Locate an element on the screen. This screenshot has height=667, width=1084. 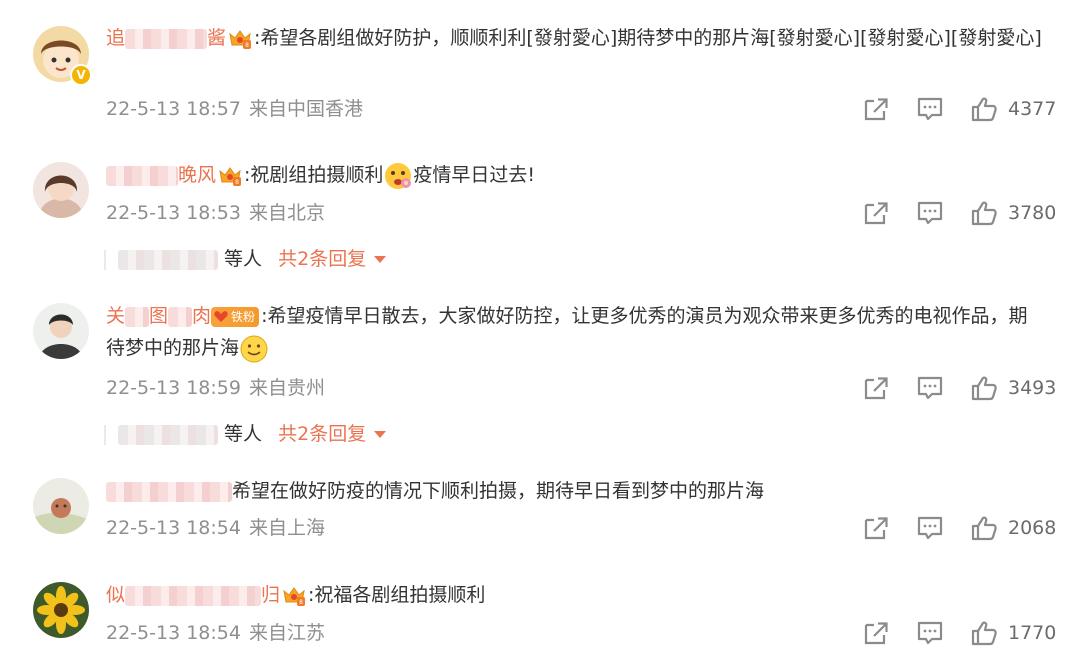
source-location: 来自北京 is located at coordinates (286, 213).